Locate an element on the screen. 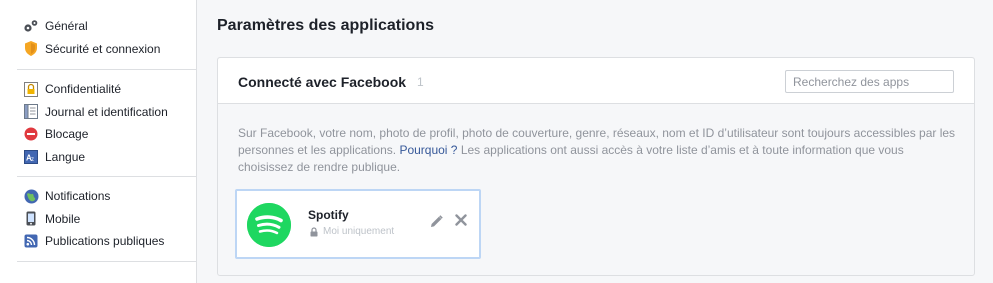 This screenshot has height=283, width=993. shield-icon is located at coordinates (31, 49).